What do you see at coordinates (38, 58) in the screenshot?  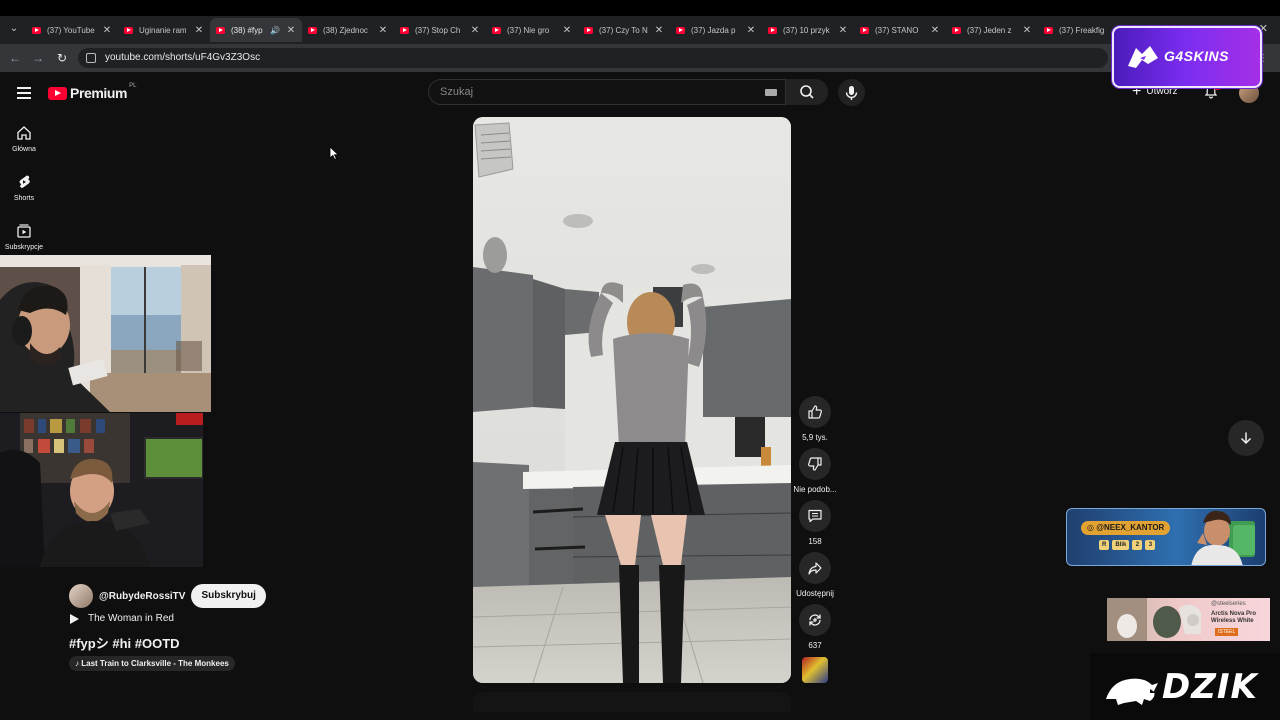 I see `forward-arrow-icon: →` at bounding box center [38, 58].